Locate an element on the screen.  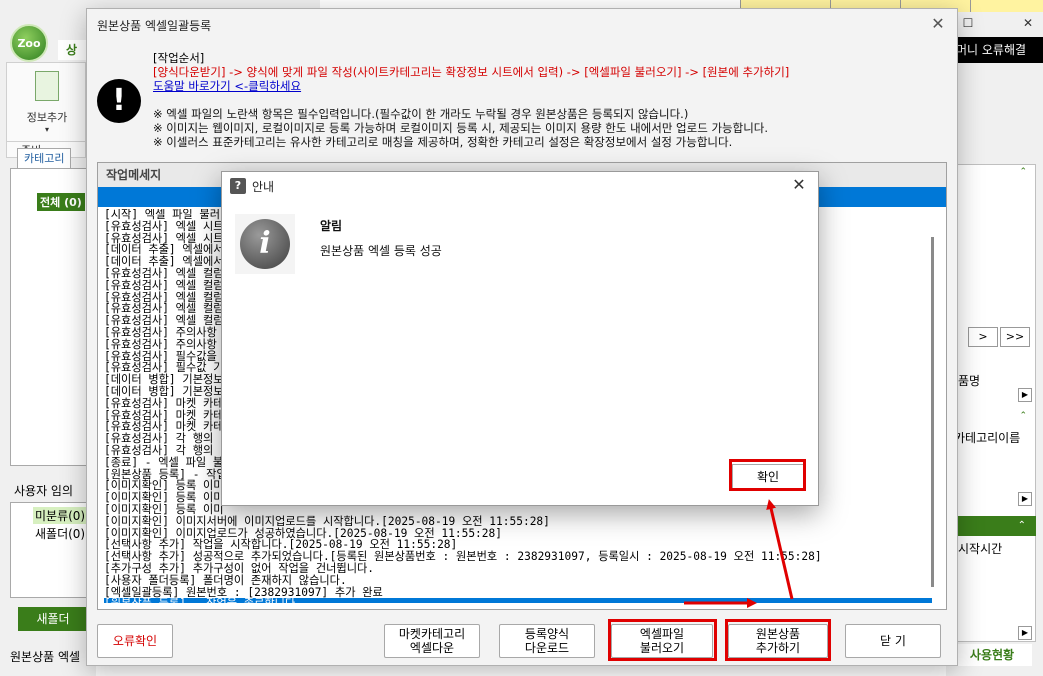
user-folder-panel: 사용자 임의 미분류(0) 새폴더(0) is located at coordinates (50, 540).